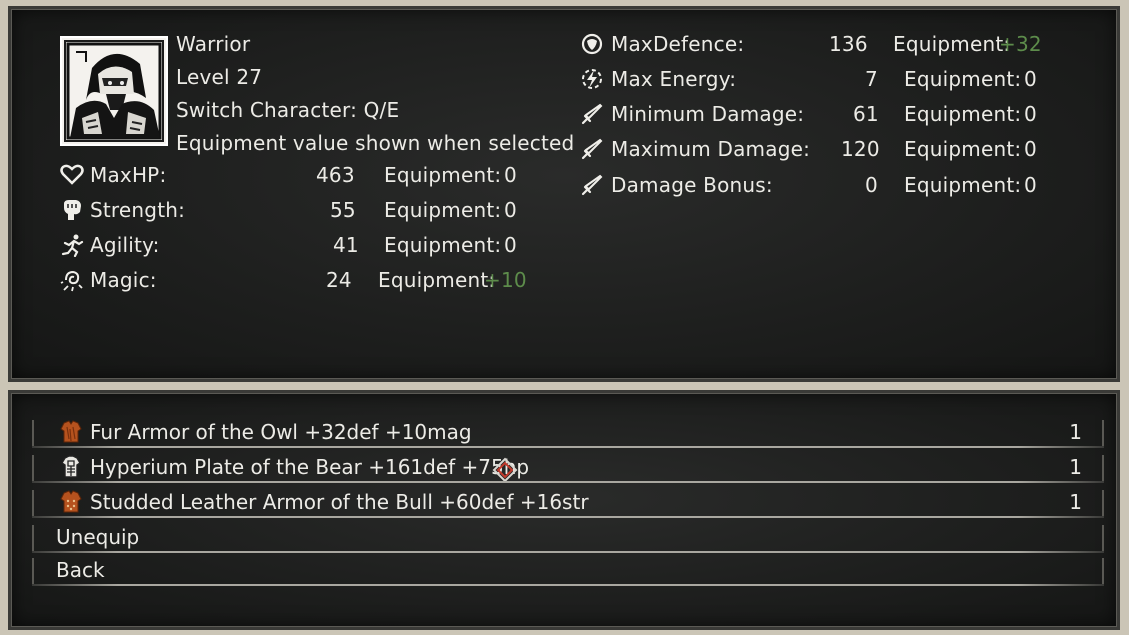  Describe the element at coordinates (692, 185) in the screenshot. I see `stat-label-damagebonus: Damage Bonus:` at that location.